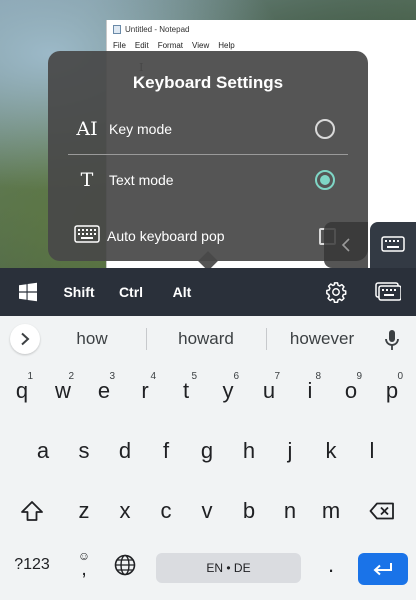 The height and width of the screenshot is (600, 416). What do you see at coordinates (249, 451) in the screenshot?
I see `key-h: h` at bounding box center [249, 451].